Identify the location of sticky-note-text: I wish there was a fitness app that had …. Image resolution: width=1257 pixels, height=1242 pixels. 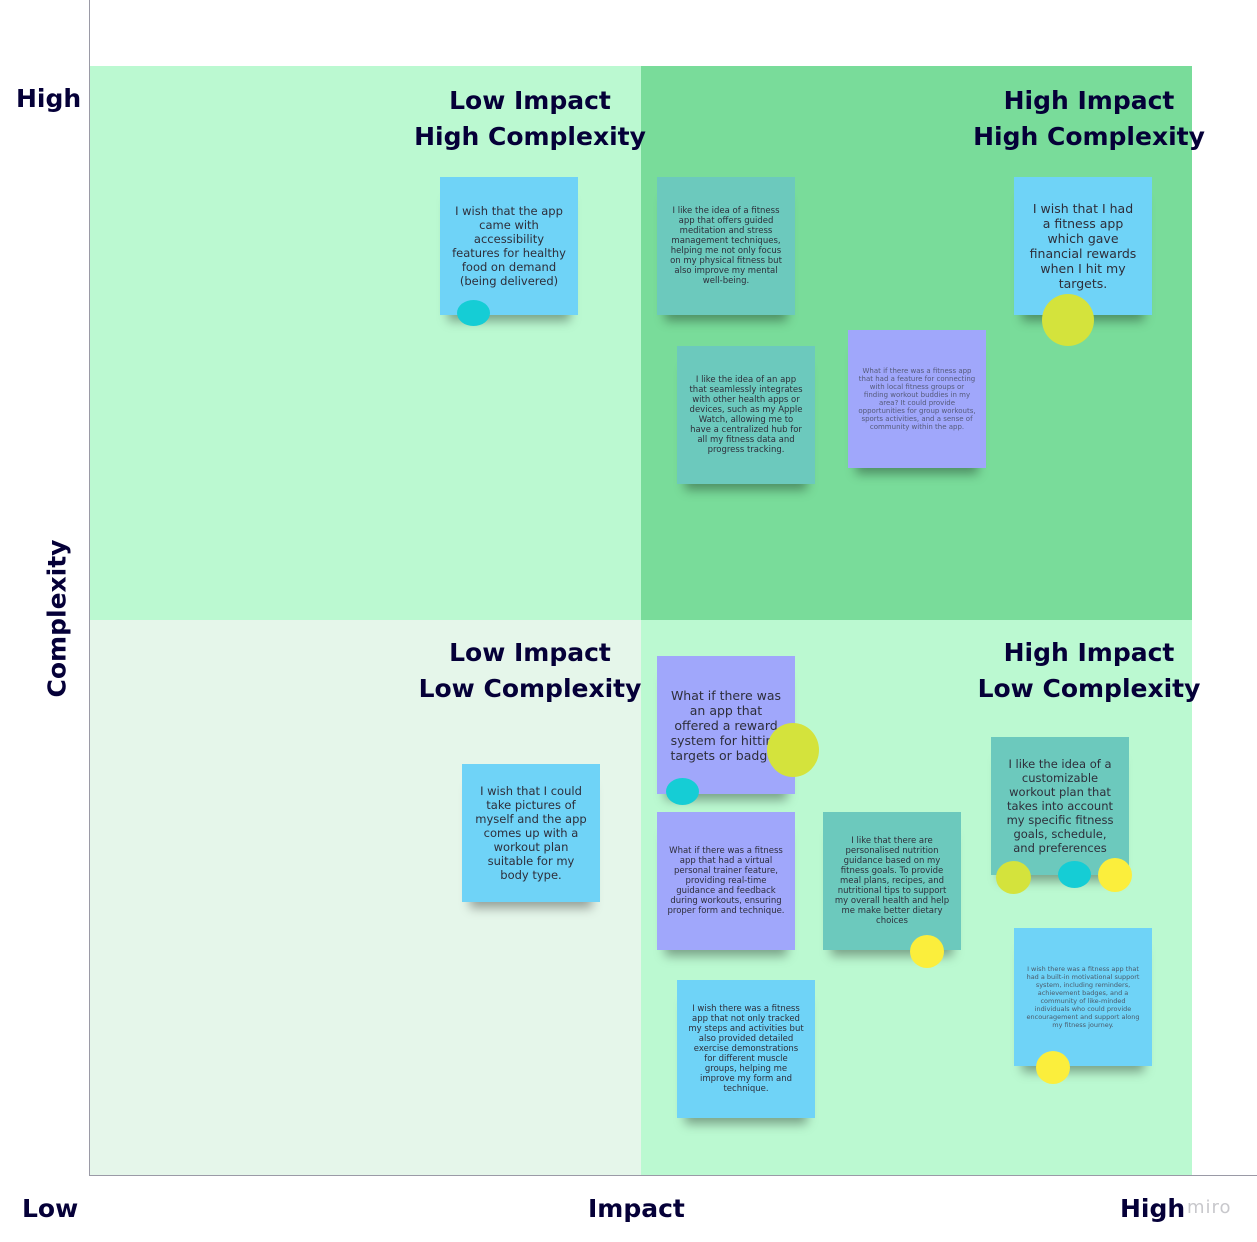
(1083, 997).